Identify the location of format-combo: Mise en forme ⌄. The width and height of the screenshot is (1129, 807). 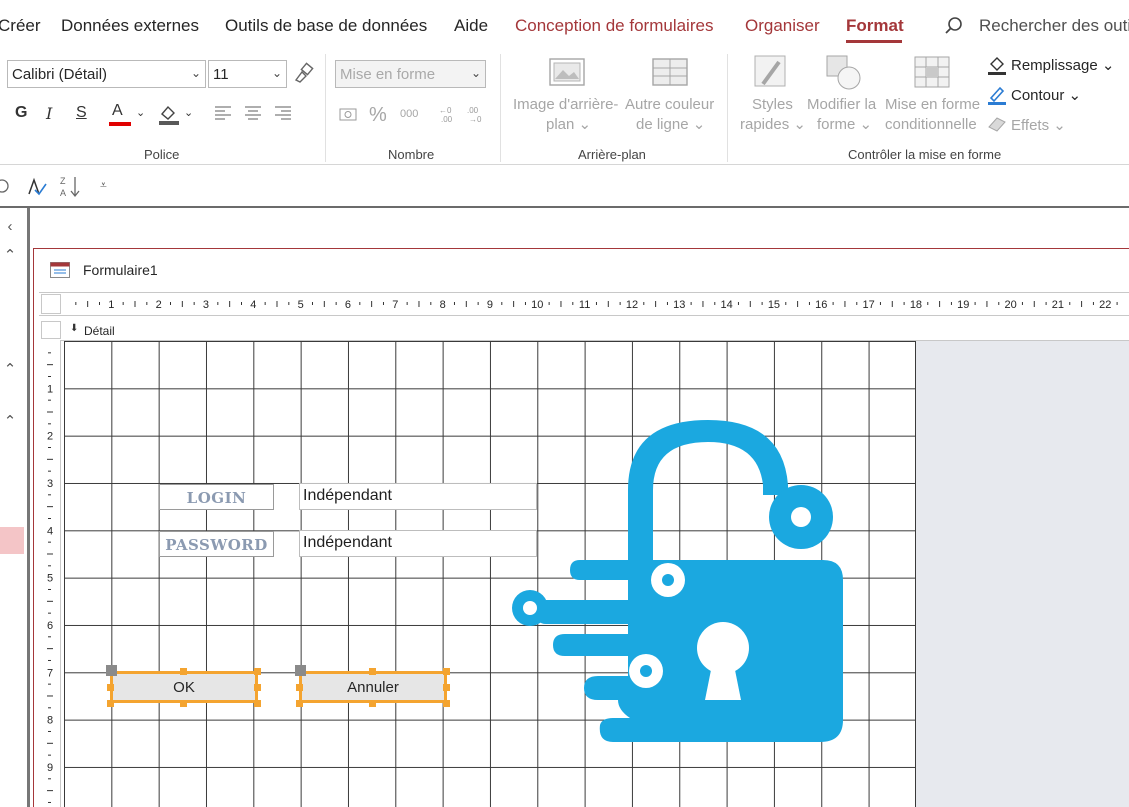
(410, 74).